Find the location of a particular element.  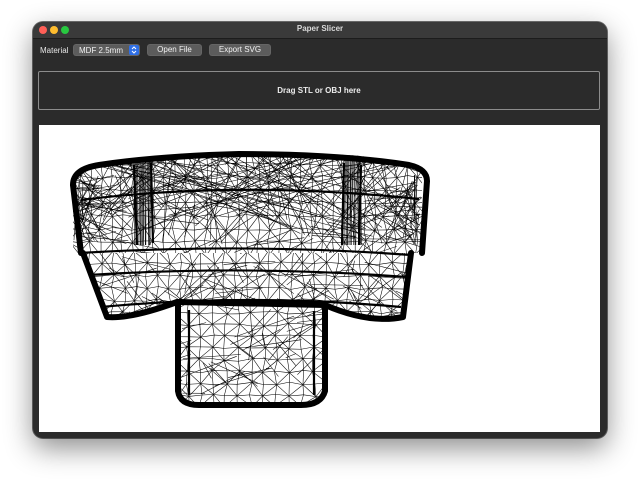

window-title: Paper Slicer is located at coordinates (320, 28).